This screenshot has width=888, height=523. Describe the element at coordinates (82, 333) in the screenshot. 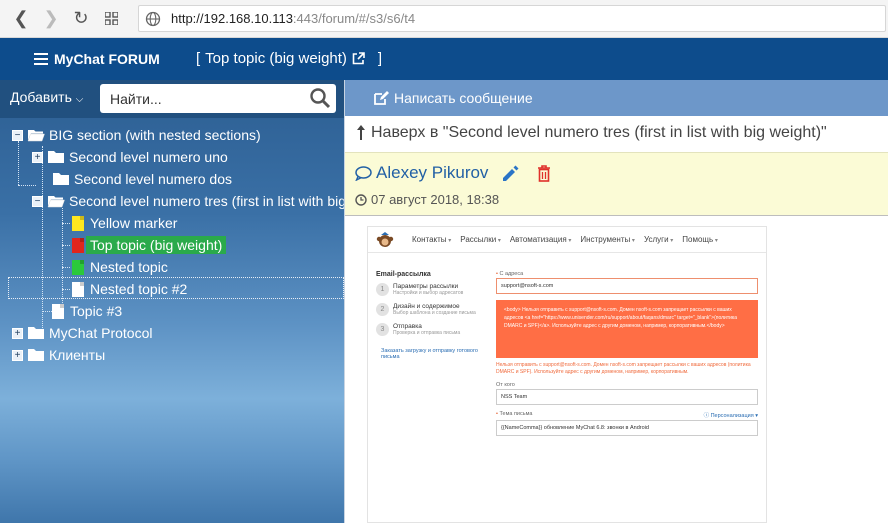

I see `tree-node-section: + MyChat Protocol` at that location.